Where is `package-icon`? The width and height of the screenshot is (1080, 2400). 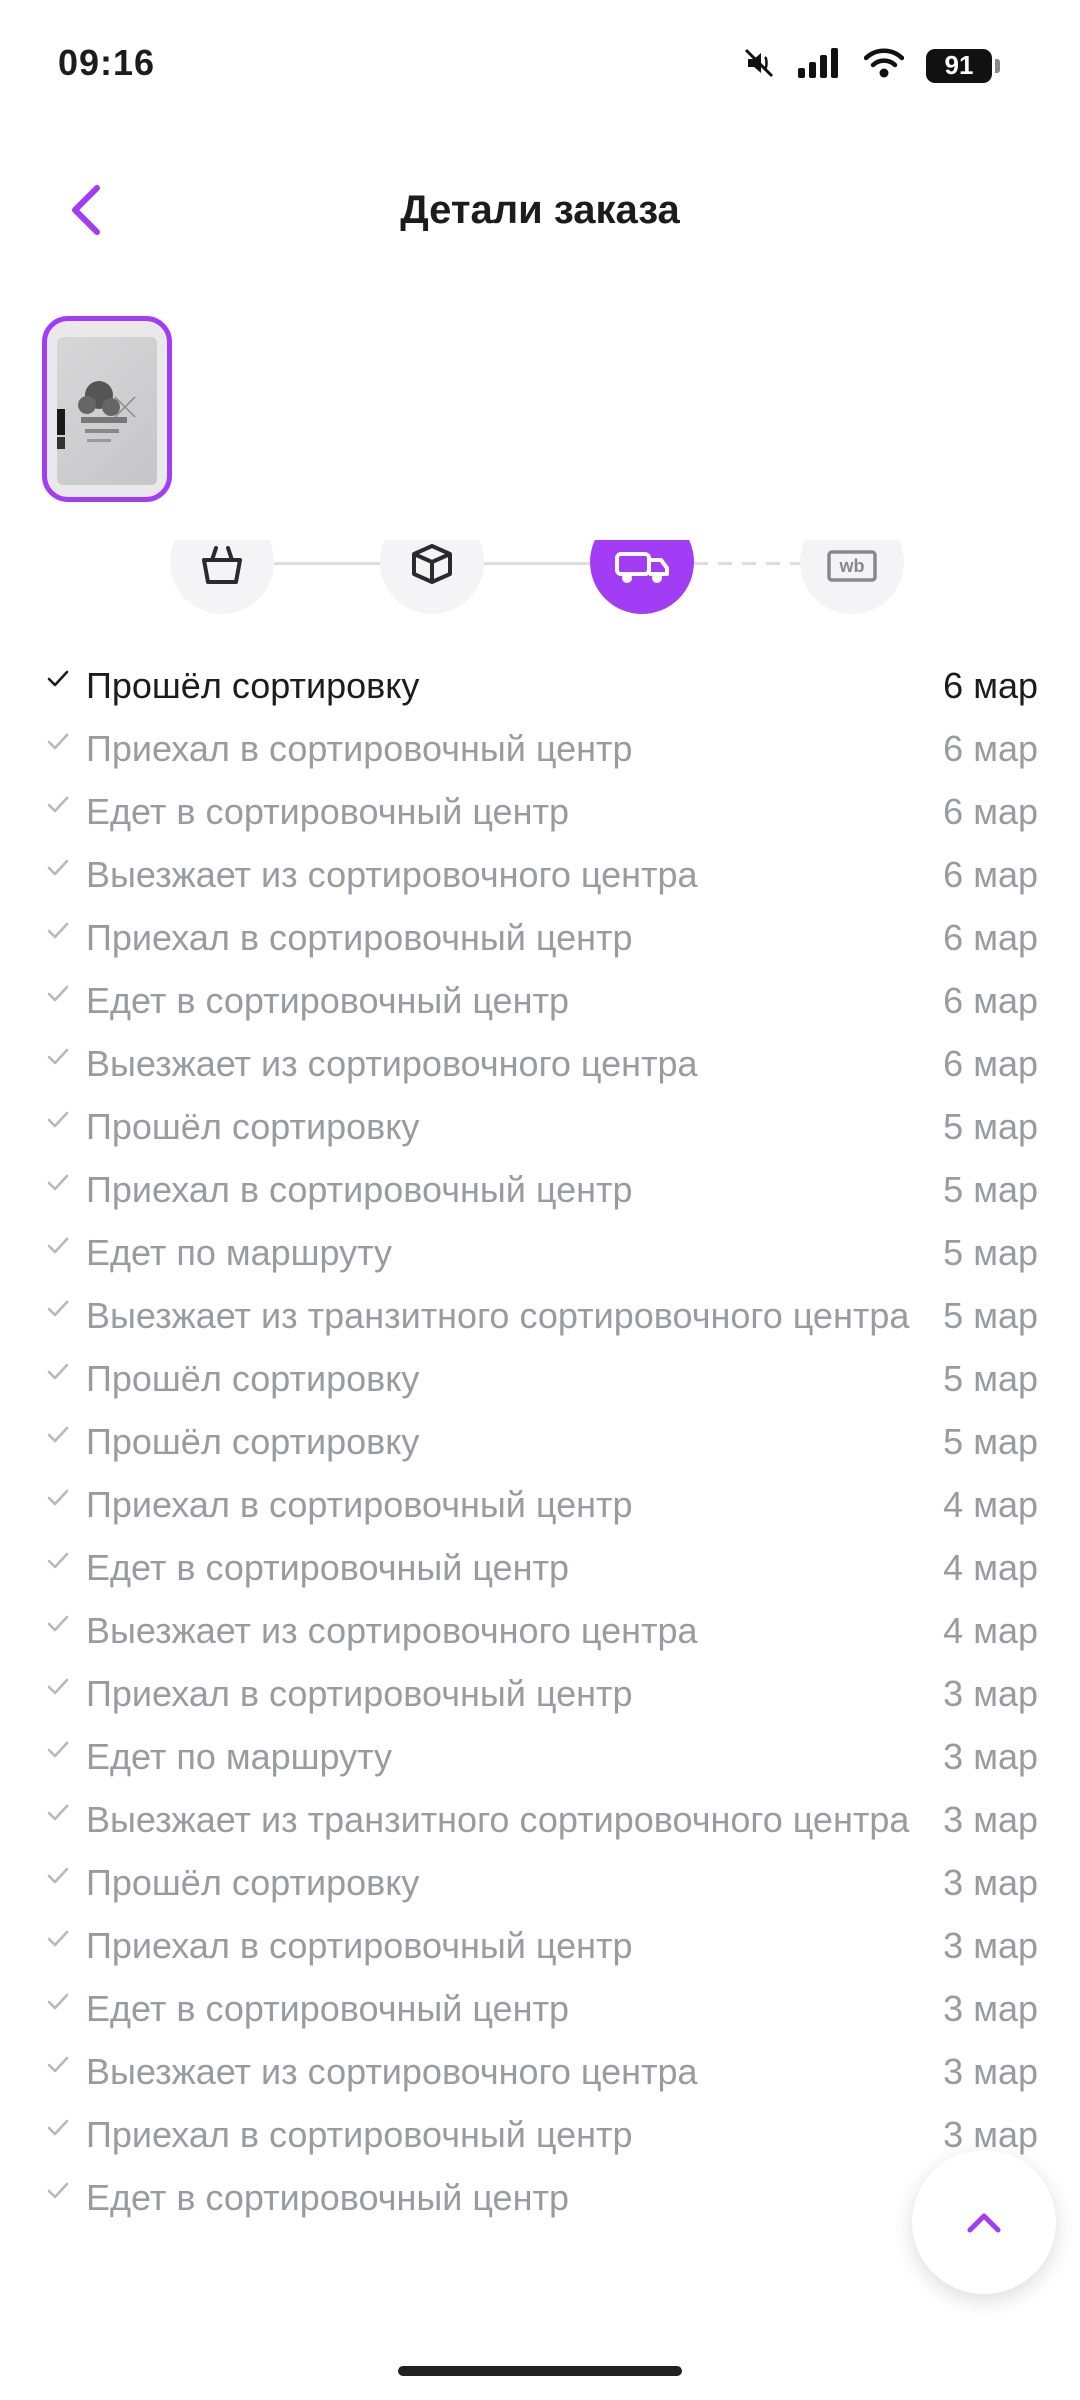 package-icon is located at coordinates (432, 564).